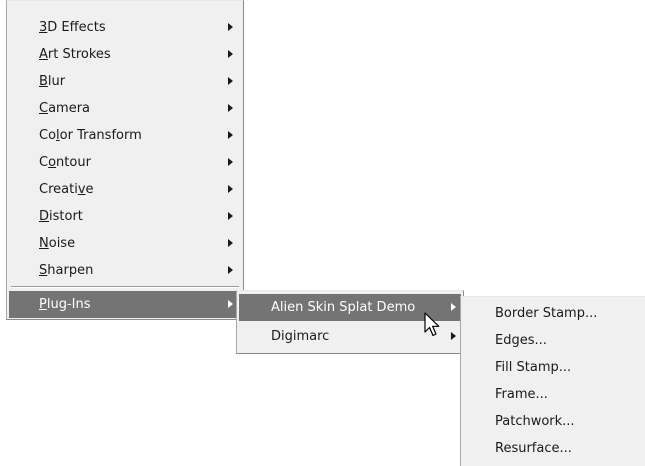 The height and width of the screenshot is (466, 645). What do you see at coordinates (125, 216) in the screenshot?
I see `menu-item-distort: Distort` at bounding box center [125, 216].